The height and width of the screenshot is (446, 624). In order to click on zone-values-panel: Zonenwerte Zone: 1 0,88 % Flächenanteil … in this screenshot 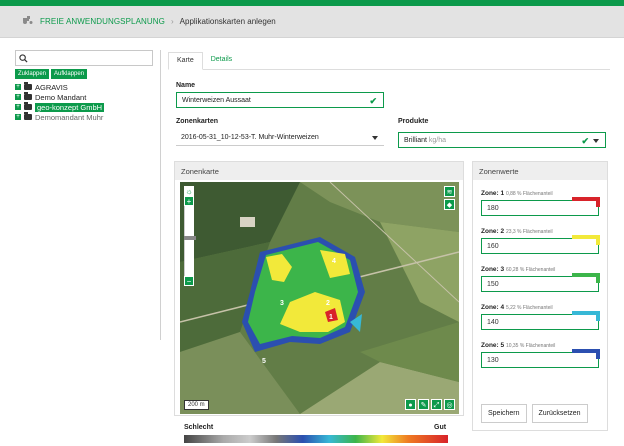, I will do `click(540, 296)`.